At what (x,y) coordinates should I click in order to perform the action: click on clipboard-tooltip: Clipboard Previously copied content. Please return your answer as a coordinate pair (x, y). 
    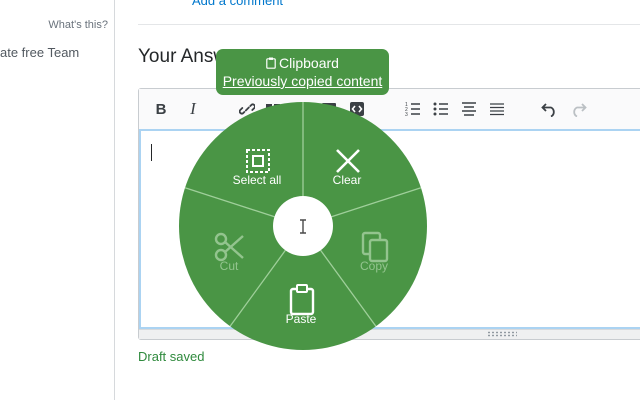
    Looking at the image, I should click on (302, 72).